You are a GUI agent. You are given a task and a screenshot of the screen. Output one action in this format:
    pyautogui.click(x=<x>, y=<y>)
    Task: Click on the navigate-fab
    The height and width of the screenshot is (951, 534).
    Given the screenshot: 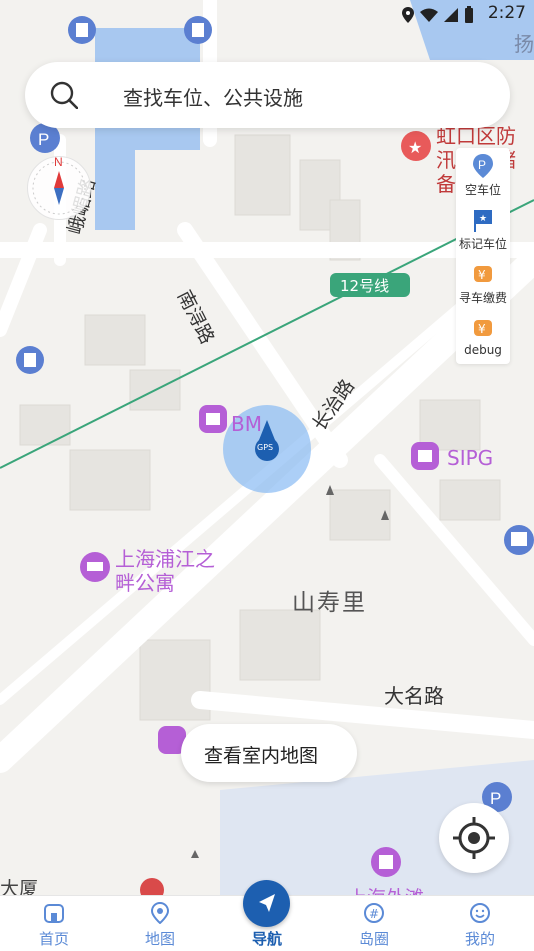 What is the action you would take?
    pyautogui.click(x=266, y=903)
    